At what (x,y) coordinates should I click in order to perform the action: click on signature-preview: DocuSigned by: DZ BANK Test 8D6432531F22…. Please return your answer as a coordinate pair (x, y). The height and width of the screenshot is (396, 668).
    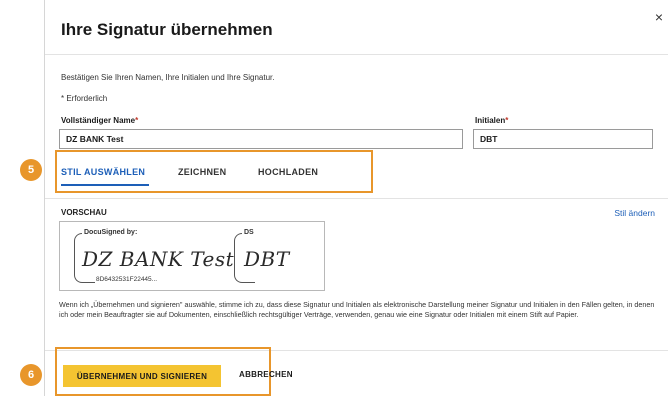
    Looking at the image, I should click on (192, 256).